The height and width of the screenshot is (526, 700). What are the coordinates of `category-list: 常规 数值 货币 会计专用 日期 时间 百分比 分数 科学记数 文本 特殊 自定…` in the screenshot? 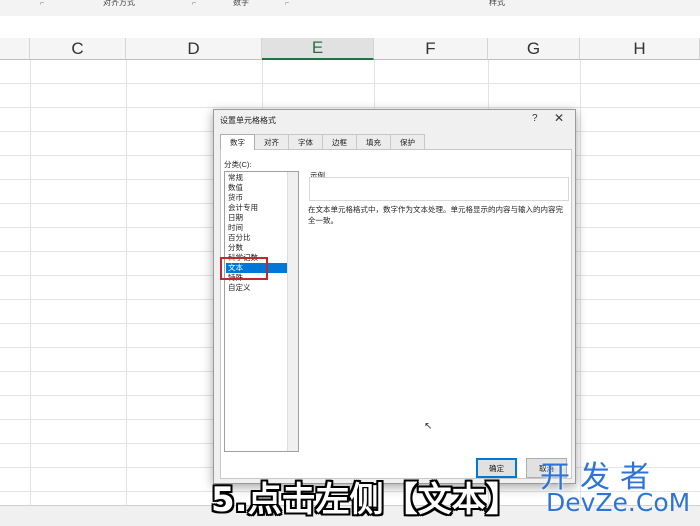 It's located at (261, 311).